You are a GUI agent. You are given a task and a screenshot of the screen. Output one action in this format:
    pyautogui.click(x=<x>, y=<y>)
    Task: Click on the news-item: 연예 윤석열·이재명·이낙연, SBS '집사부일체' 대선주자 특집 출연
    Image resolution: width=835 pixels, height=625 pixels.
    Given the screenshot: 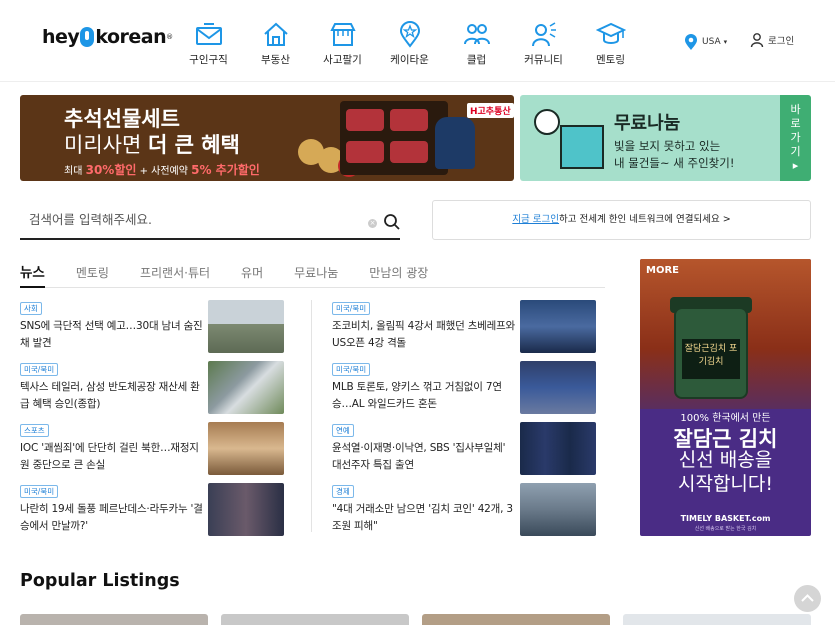 What is the action you would take?
    pyautogui.click(x=464, y=450)
    